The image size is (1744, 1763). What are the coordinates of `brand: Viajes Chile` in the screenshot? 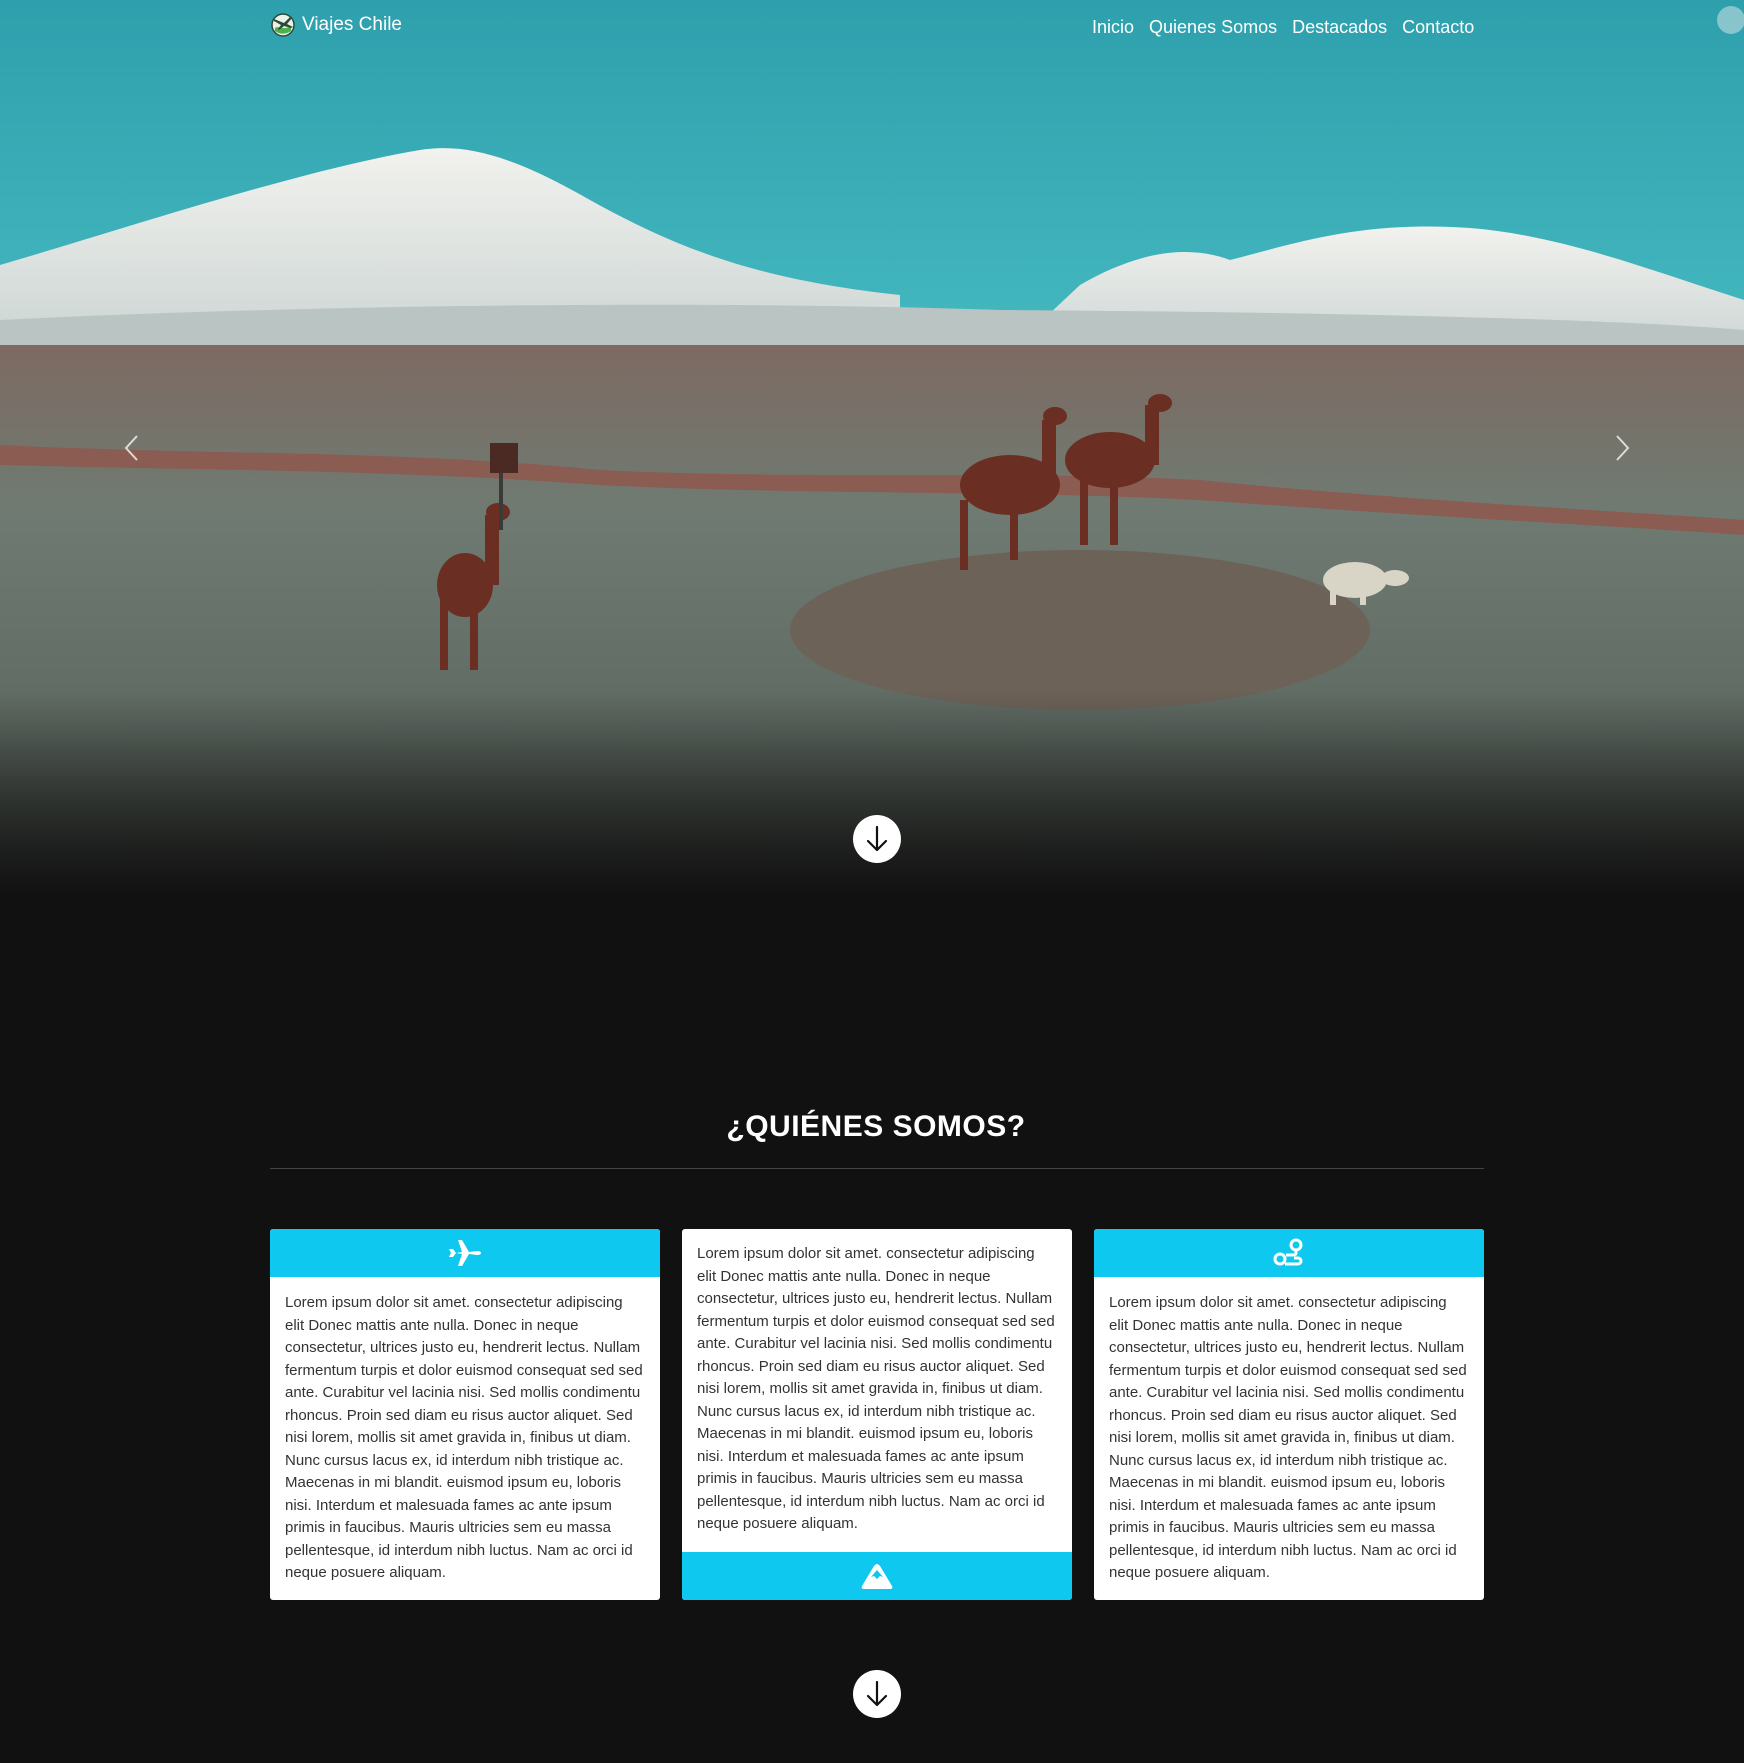 It's located at (335, 25).